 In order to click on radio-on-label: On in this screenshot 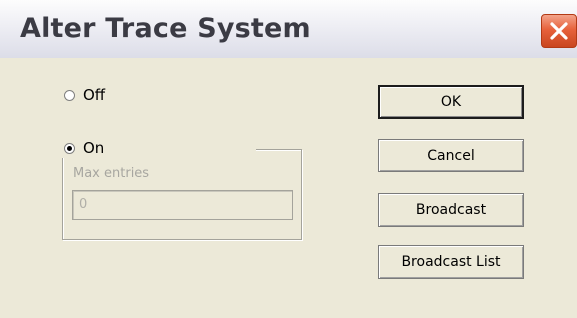, I will do `click(94, 148)`.